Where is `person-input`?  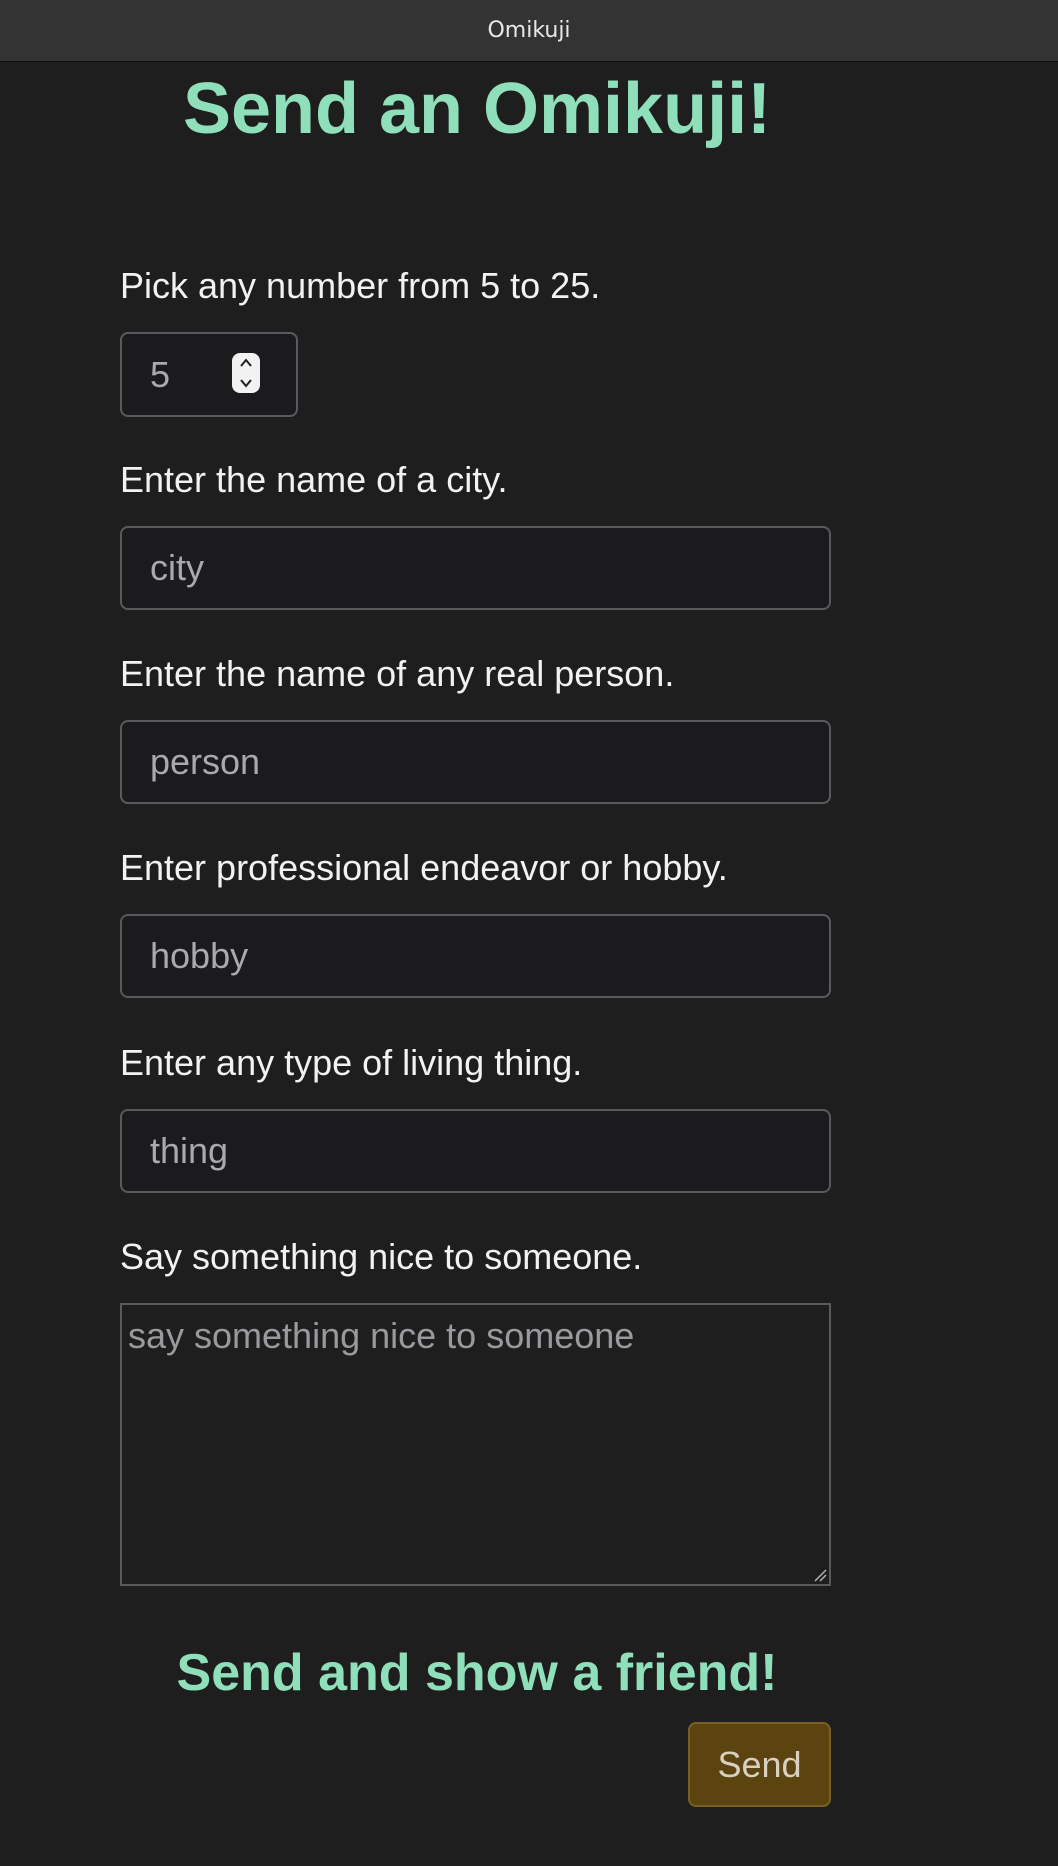
person-input is located at coordinates (475, 762).